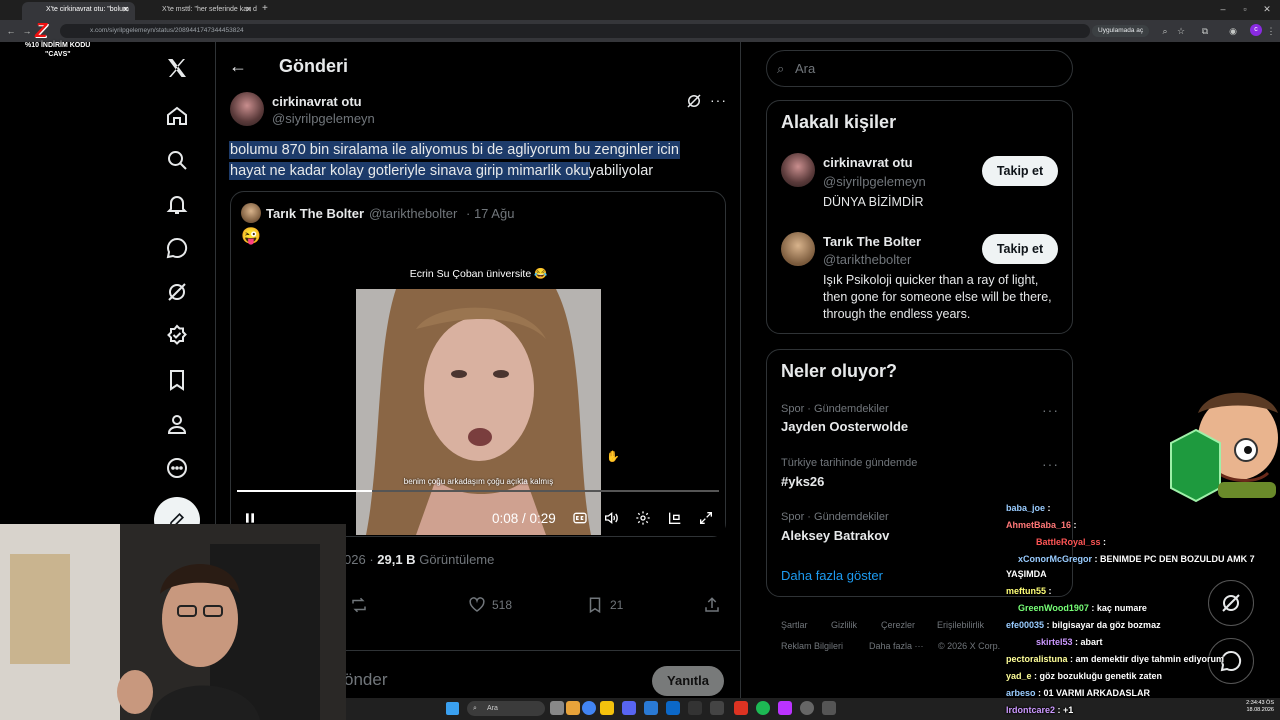  I want to click on taskbar-date: 18.08.2026, so click(1260, 710).